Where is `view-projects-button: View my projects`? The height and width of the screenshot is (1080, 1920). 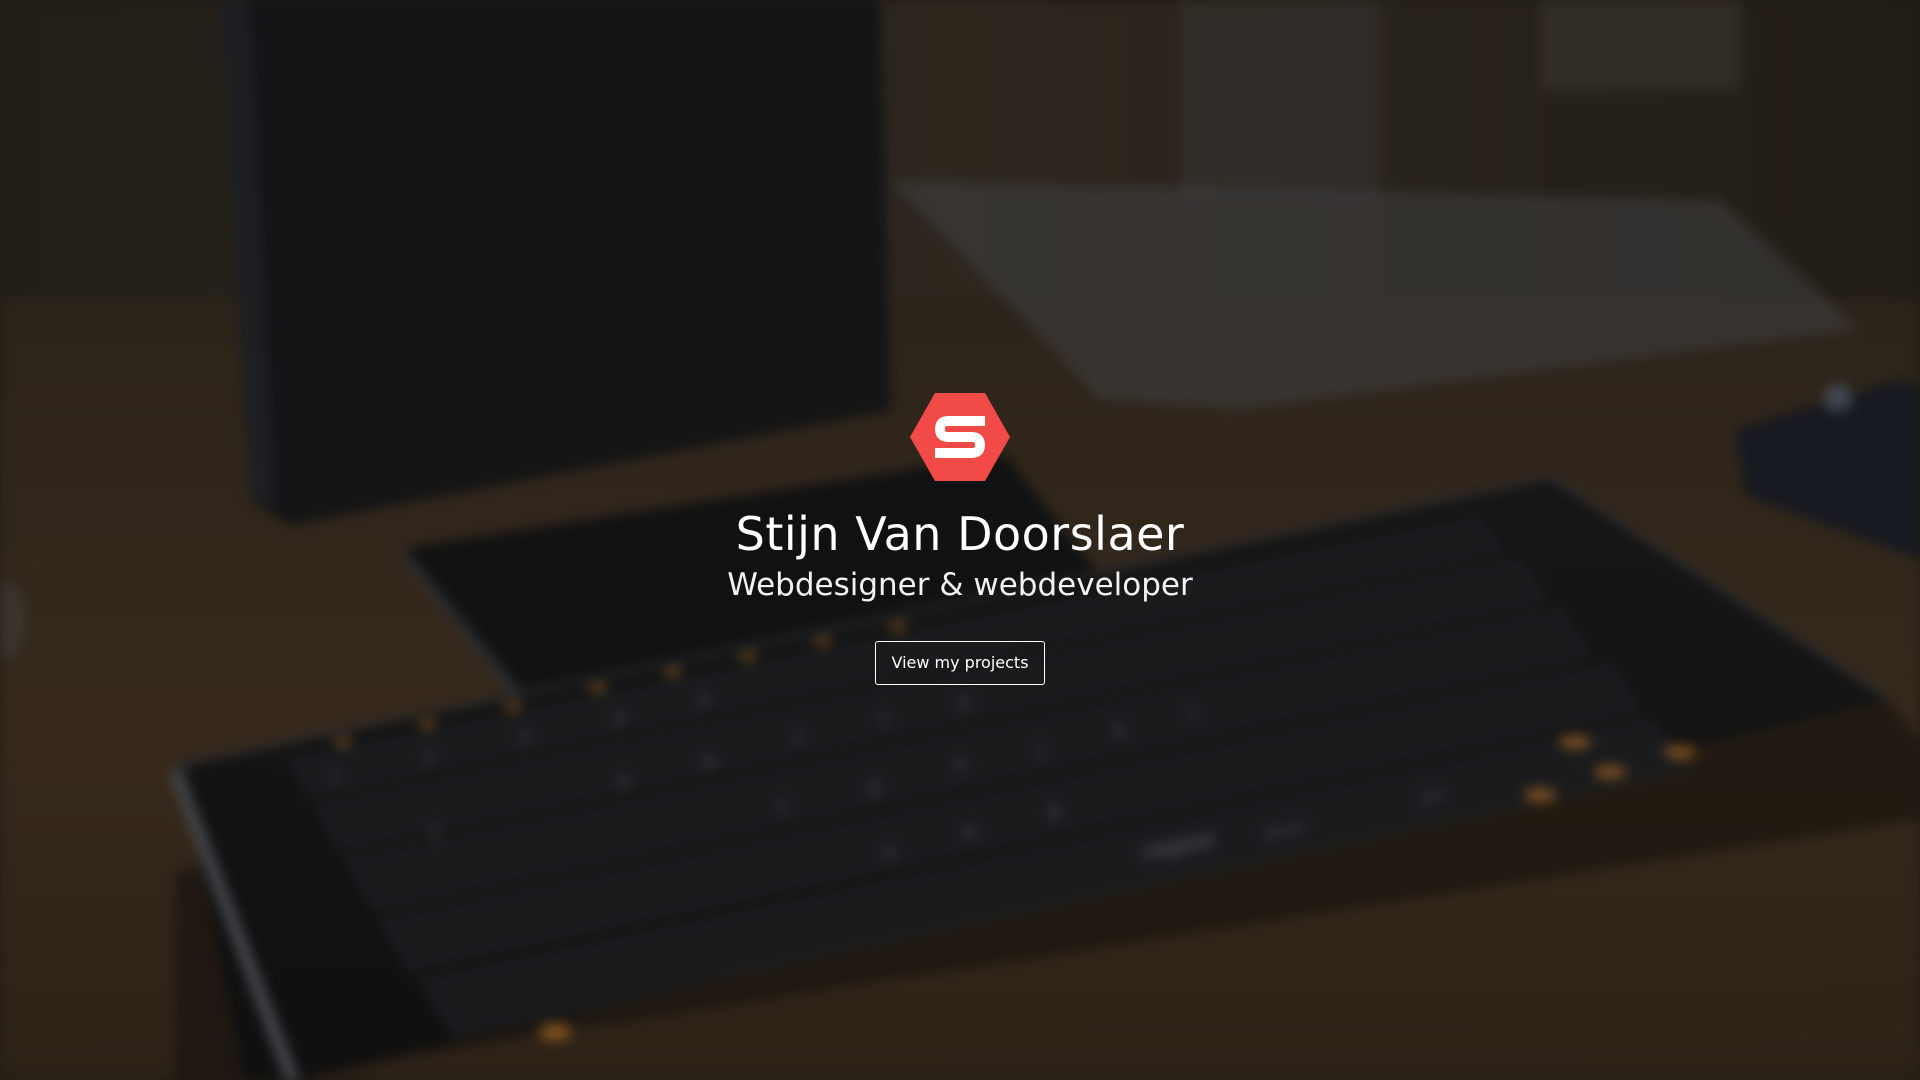
view-projects-button: View my projects is located at coordinates (960, 663).